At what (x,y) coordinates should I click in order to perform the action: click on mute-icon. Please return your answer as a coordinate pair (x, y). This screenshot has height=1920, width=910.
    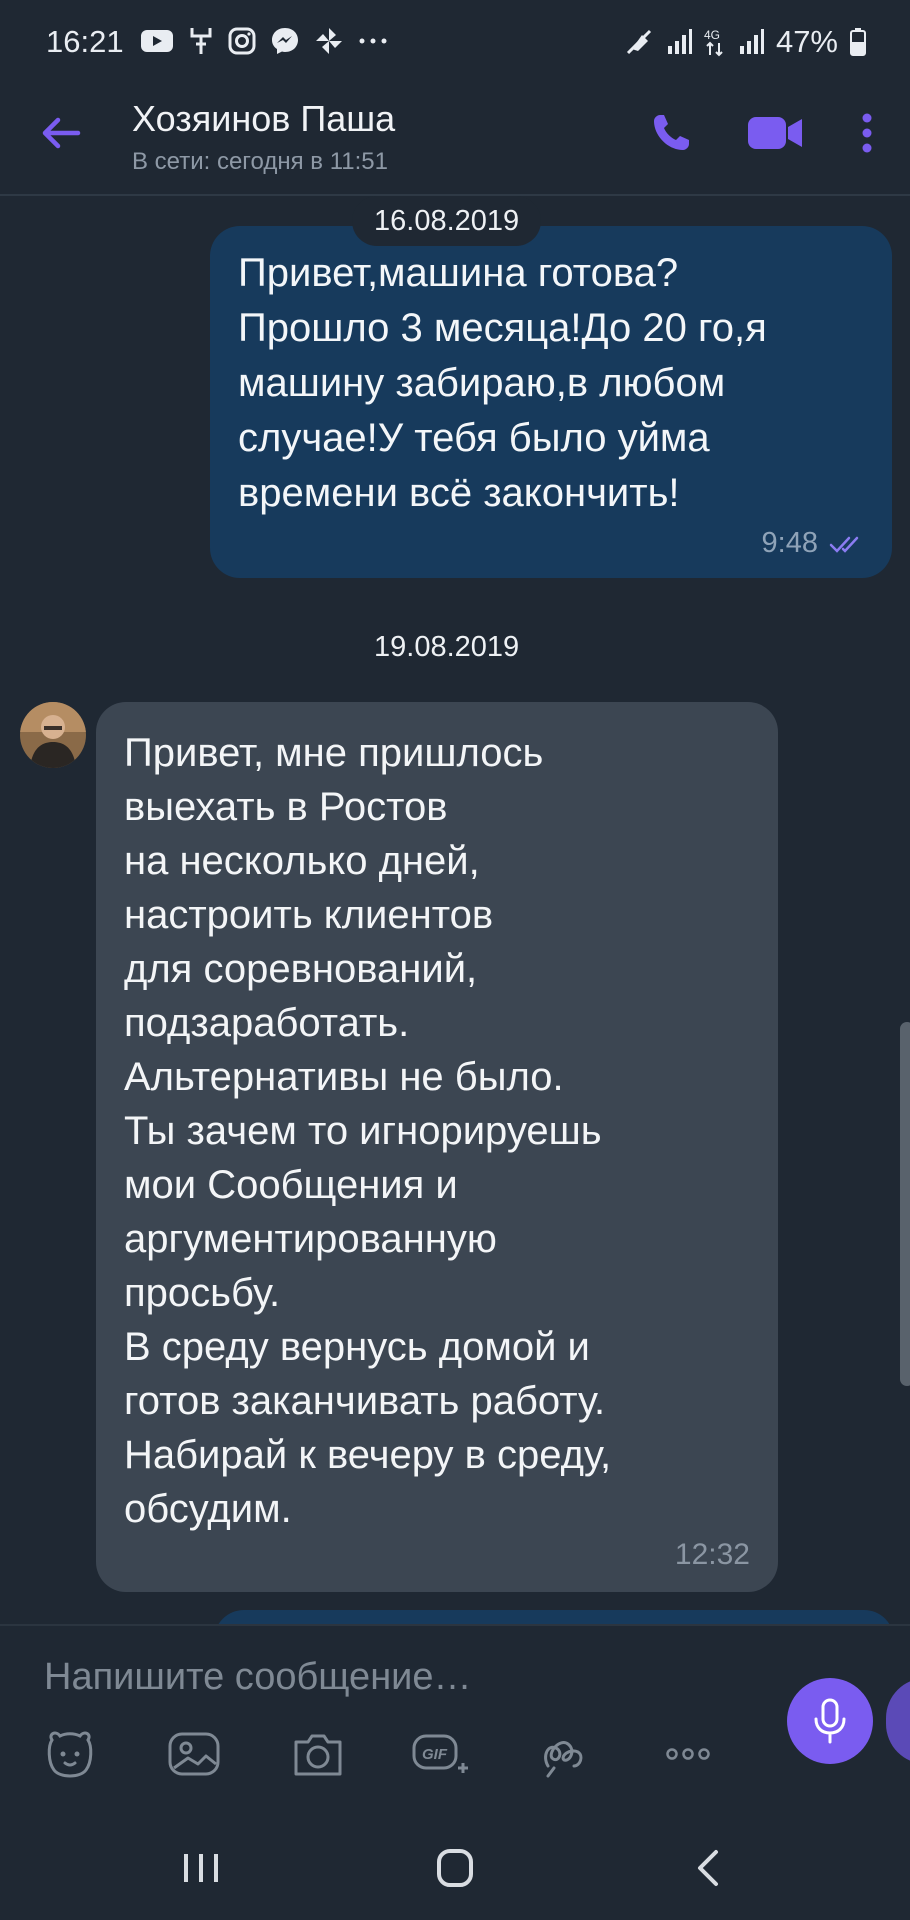
    Looking at the image, I should click on (639, 42).